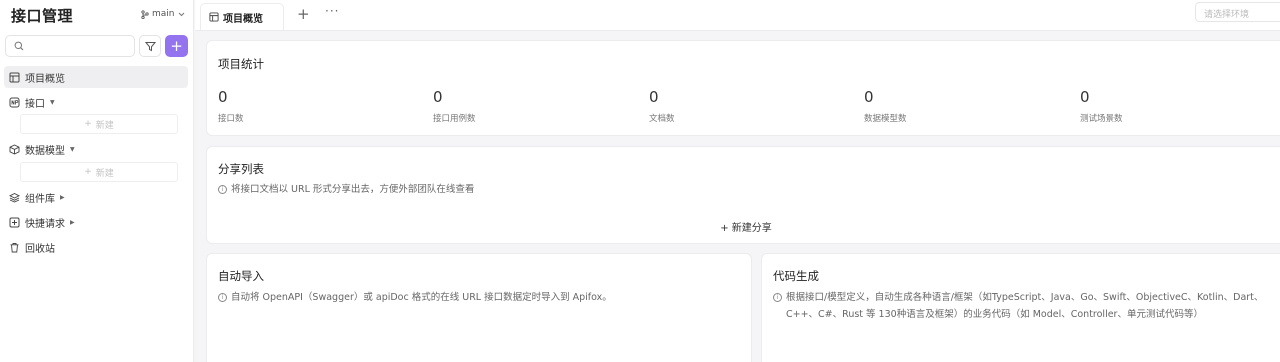 The image size is (1280, 362). Describe the element at coordinates (1237, 12) in the screenshot. I see `environment-select: 请选择环境` at that location.